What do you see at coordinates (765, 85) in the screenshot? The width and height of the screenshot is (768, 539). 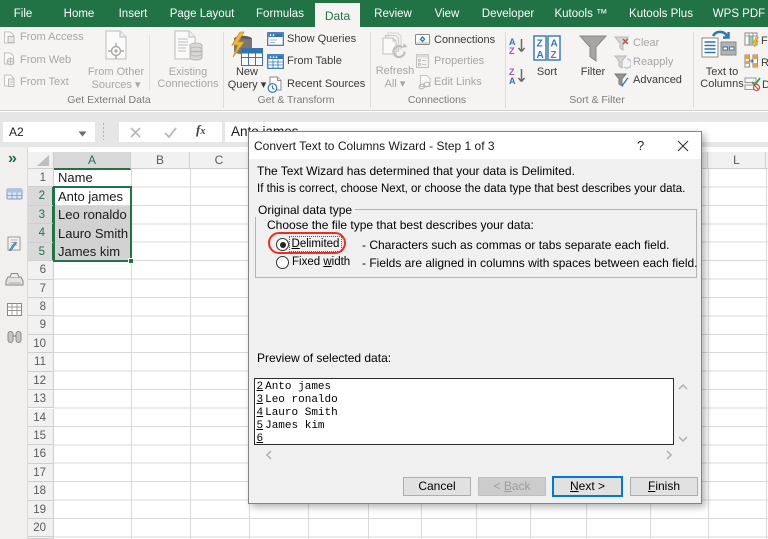 I see `svg-text: D` at bounding box center [765, 85].